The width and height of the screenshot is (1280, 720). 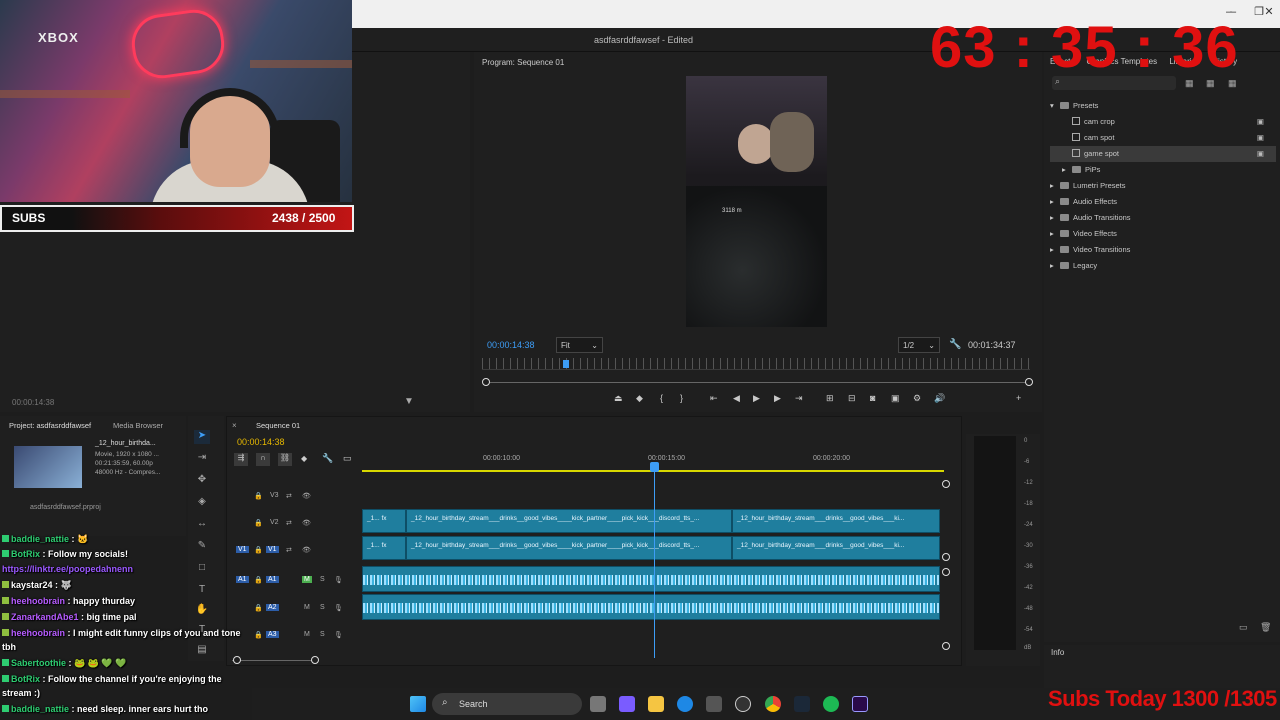 What do you see at coordinates (409, 401) in the screenshot?
I see `filter-icon: ▼` at bounding box center [409, 401].